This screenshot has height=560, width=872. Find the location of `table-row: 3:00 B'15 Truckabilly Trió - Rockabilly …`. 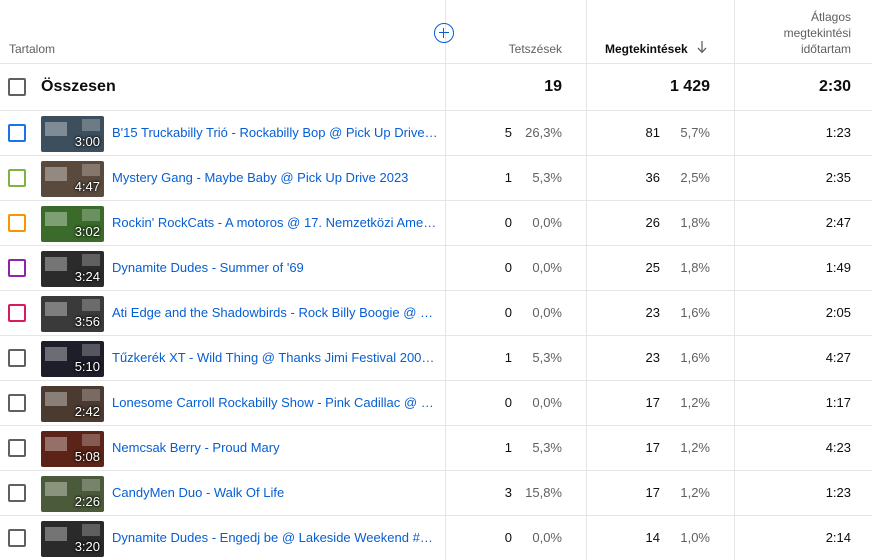

table-row: 3:00 B'15 Truckabilly Trió - Rockabilly … is located at coordinates (436, 133).